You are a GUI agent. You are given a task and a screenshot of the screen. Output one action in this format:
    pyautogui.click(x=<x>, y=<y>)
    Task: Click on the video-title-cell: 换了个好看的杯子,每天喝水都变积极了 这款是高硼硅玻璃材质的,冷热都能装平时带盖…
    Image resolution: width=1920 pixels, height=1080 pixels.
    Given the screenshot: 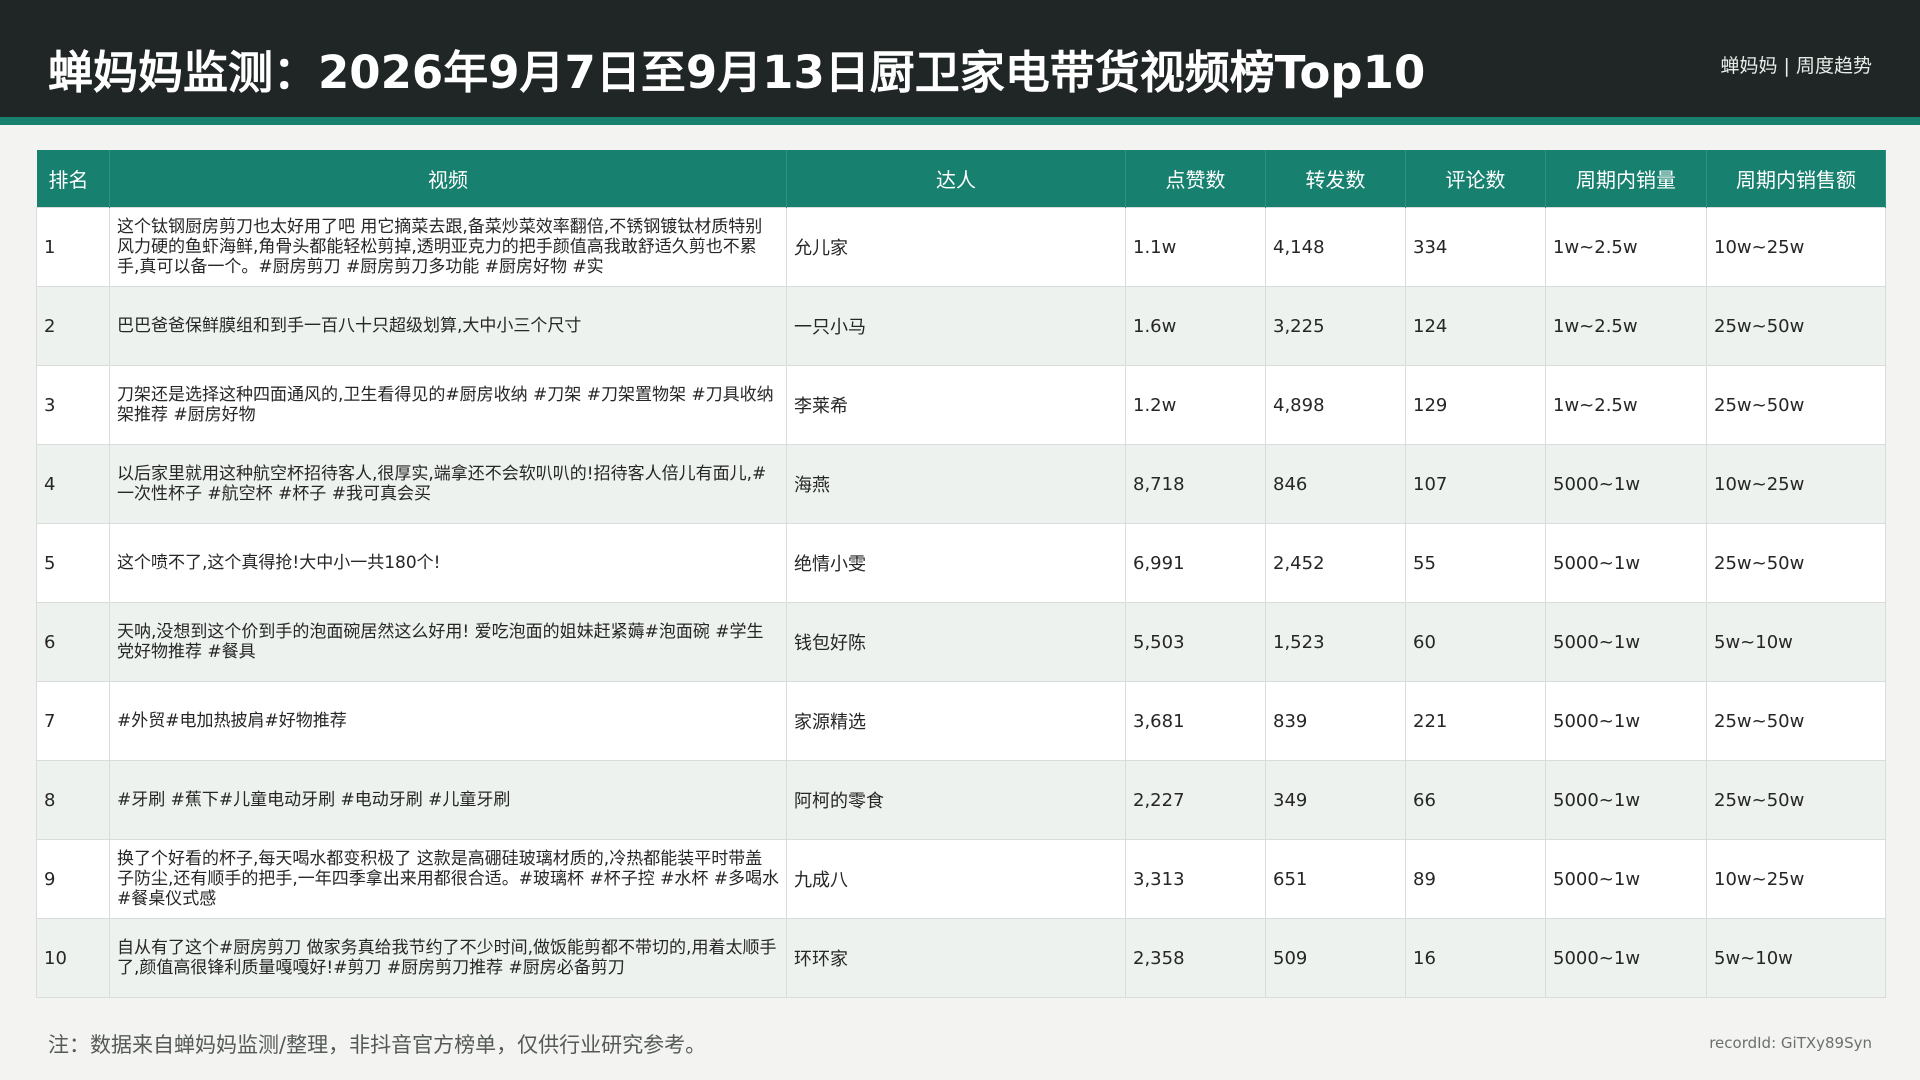 What is the action you would take?
    pyautogui.click(x=448, y=879)
    